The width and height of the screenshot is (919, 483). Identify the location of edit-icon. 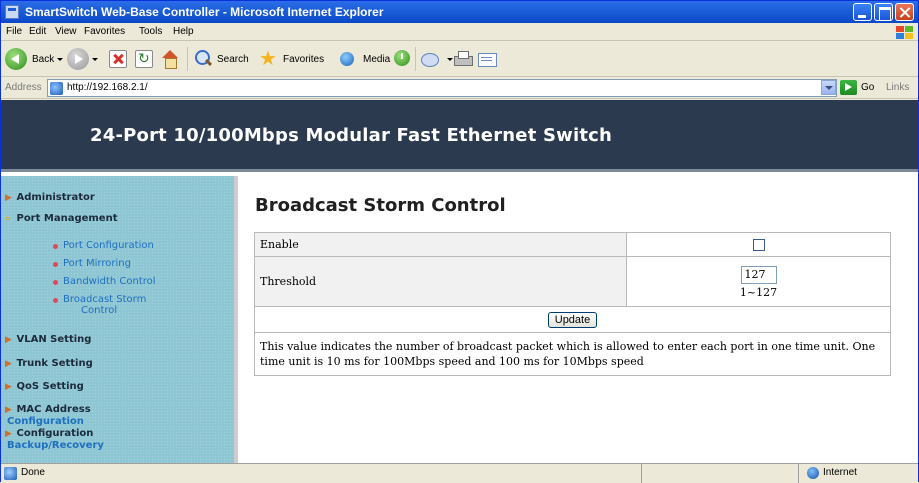
(487, 59).